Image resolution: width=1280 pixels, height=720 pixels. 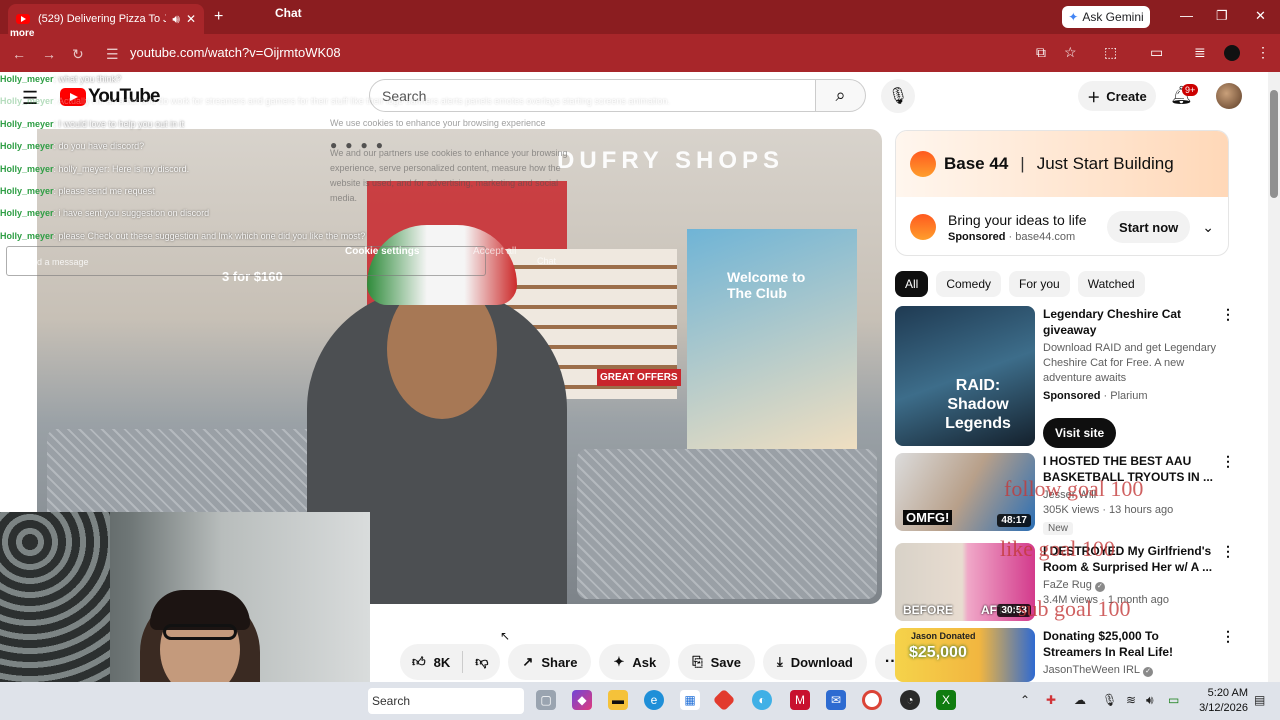 I want to click on install-app-icon: ⧉, so click(x=1041, y=52).